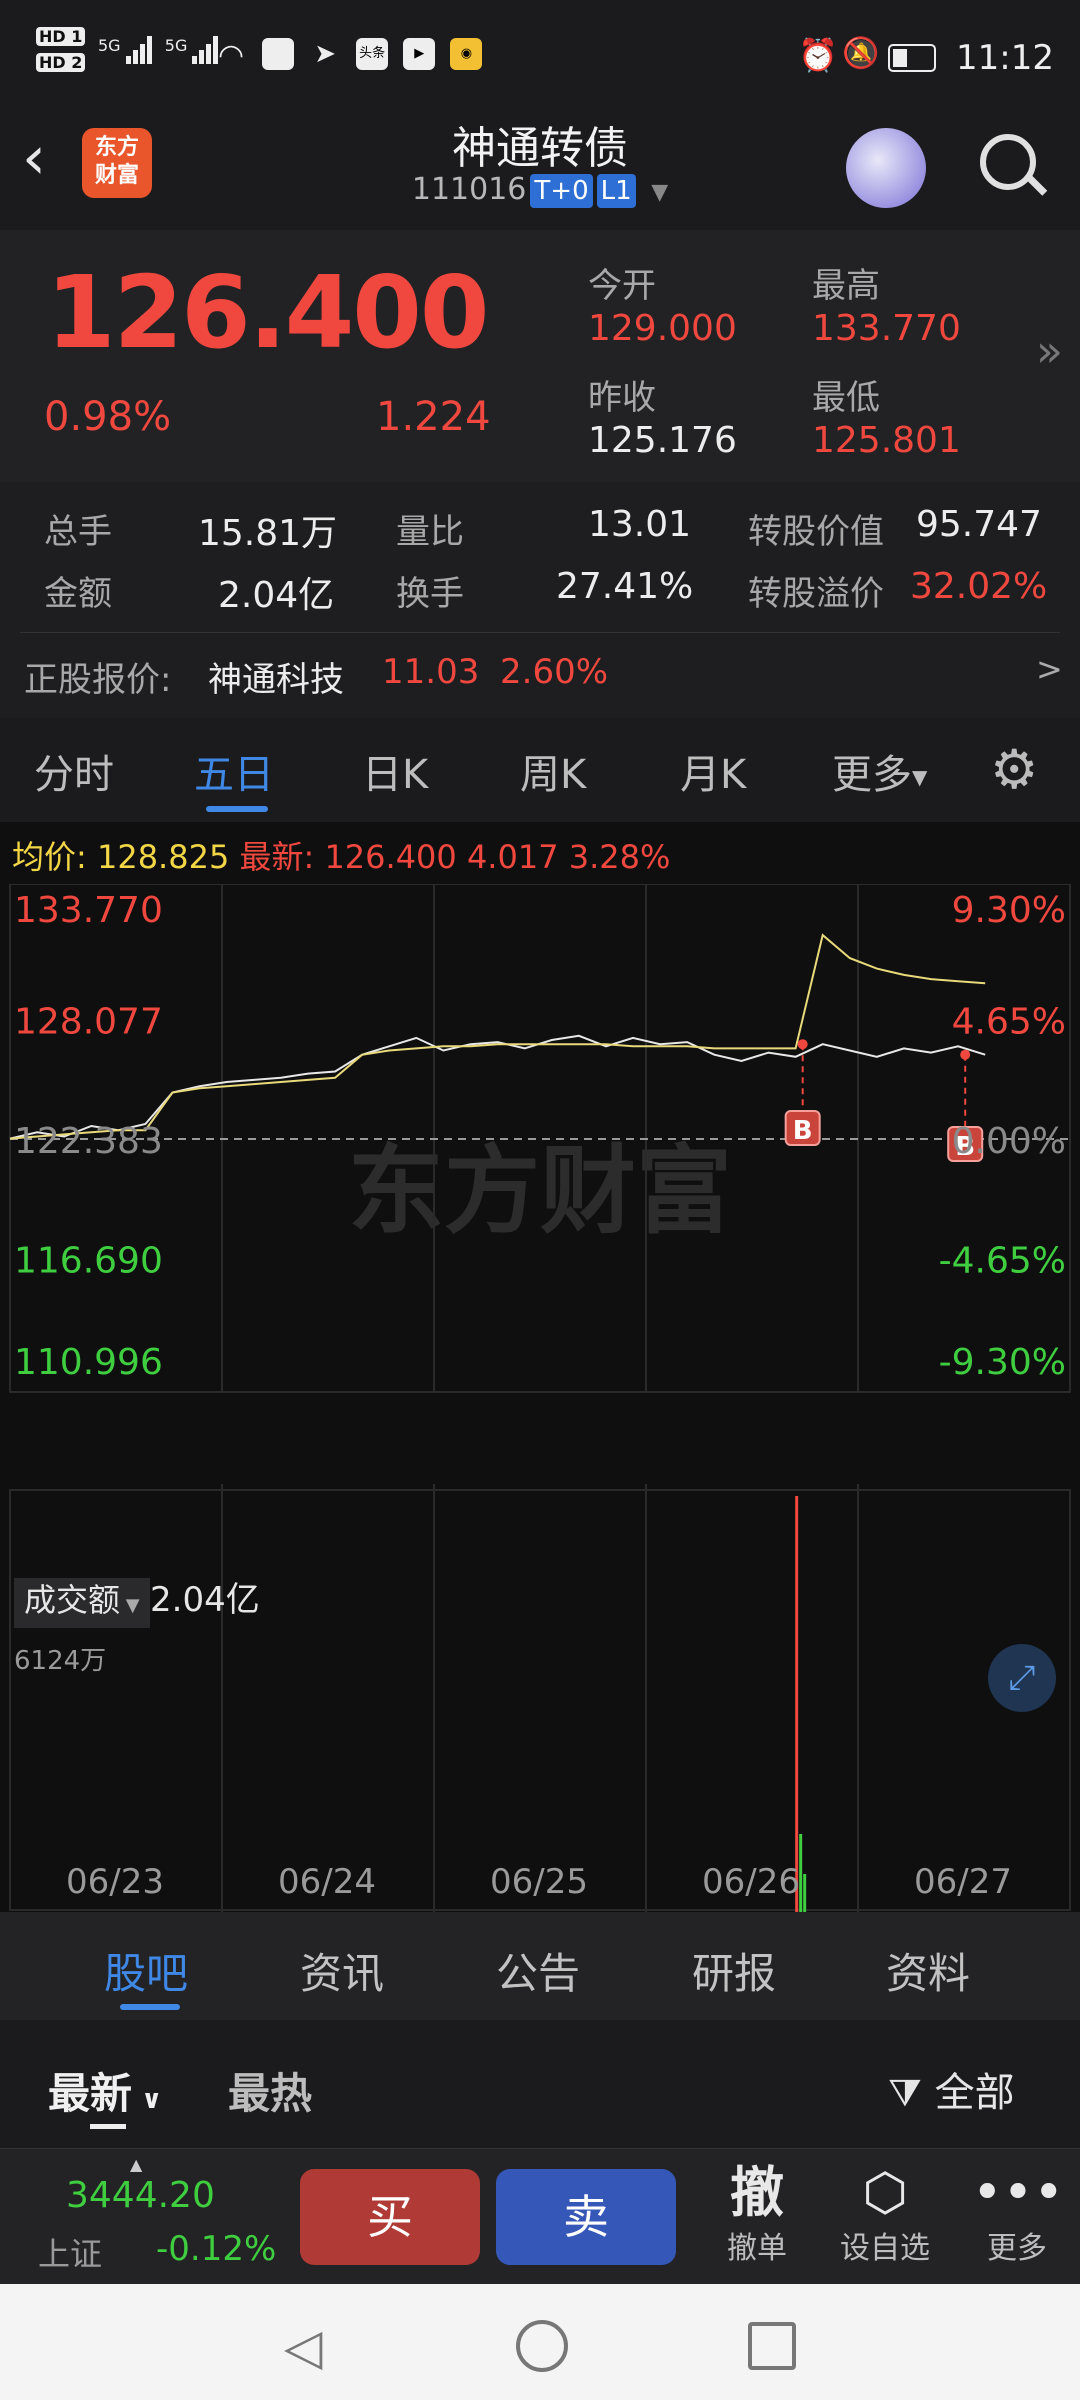  Describe the element at coordinates (616, 191) in the screenshot. I see `l1-tag: L1` at that location.